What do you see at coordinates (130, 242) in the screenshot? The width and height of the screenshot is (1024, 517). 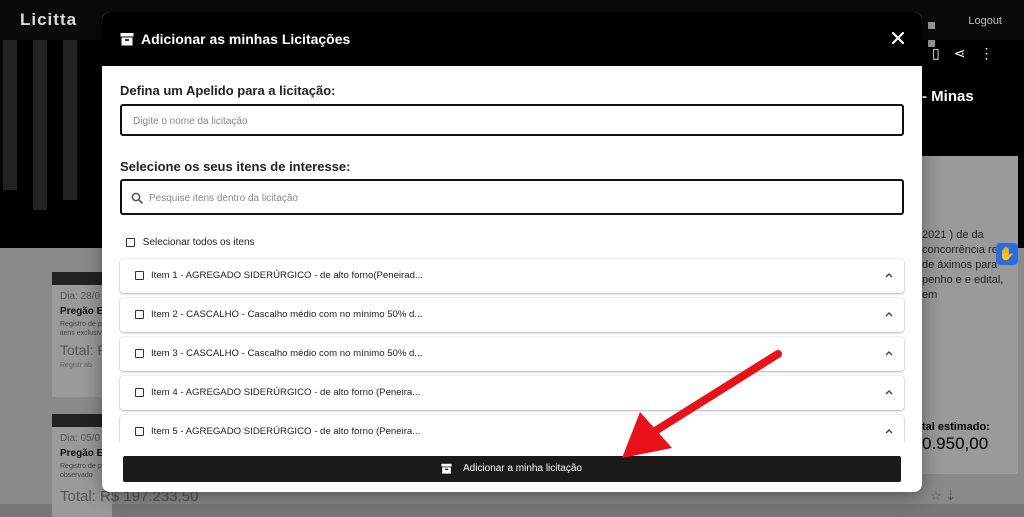 I see `select-all-checkbox` at bounding box center [130, 242].